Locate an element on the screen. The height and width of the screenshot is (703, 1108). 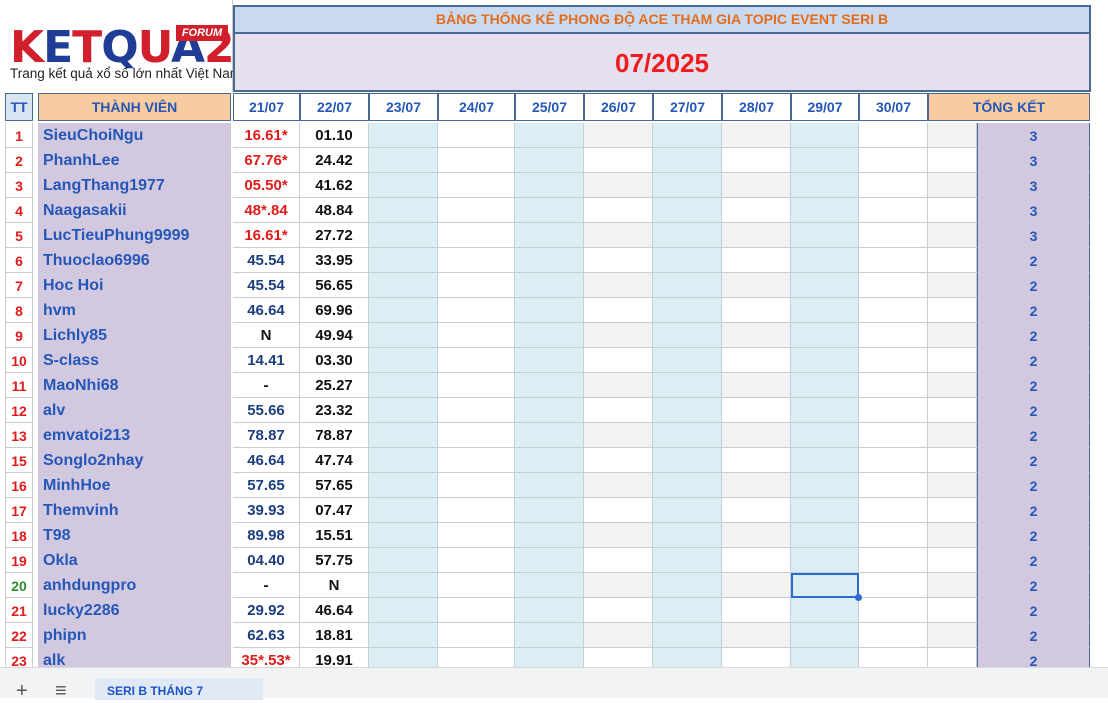
row-number: 4 is located at coordinates (19, 210).